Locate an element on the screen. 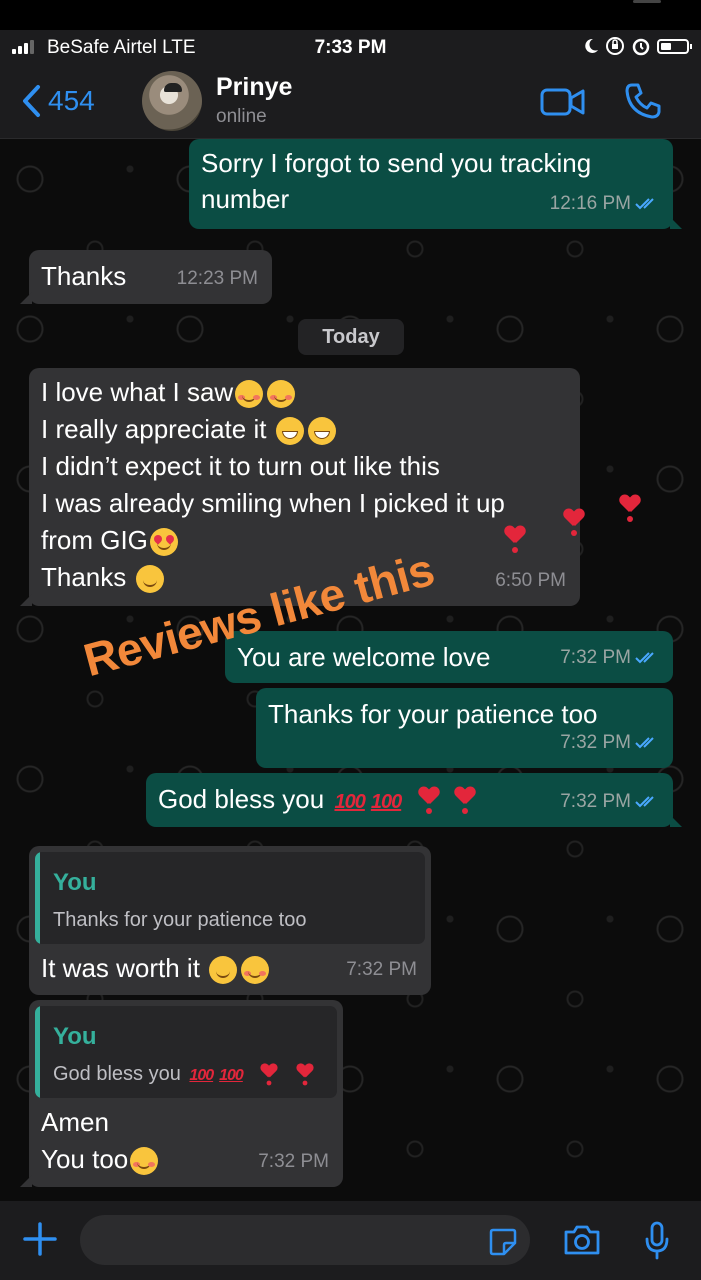 The width and height of the screenshot is (701, 1280). sticker-icon is located at coordinates (503, 1242).